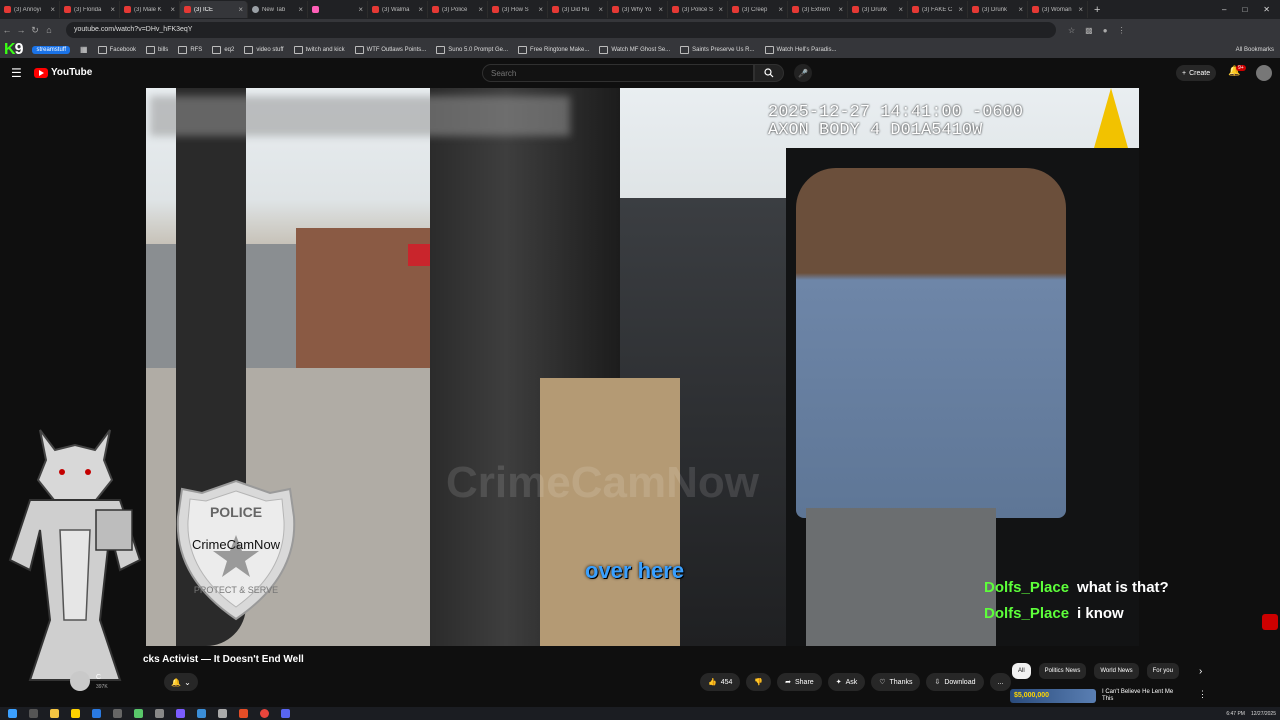  Describe the element at coordinates (846, 682) in the screenshot. I see `ask-button: ✦ Ask` at that location.